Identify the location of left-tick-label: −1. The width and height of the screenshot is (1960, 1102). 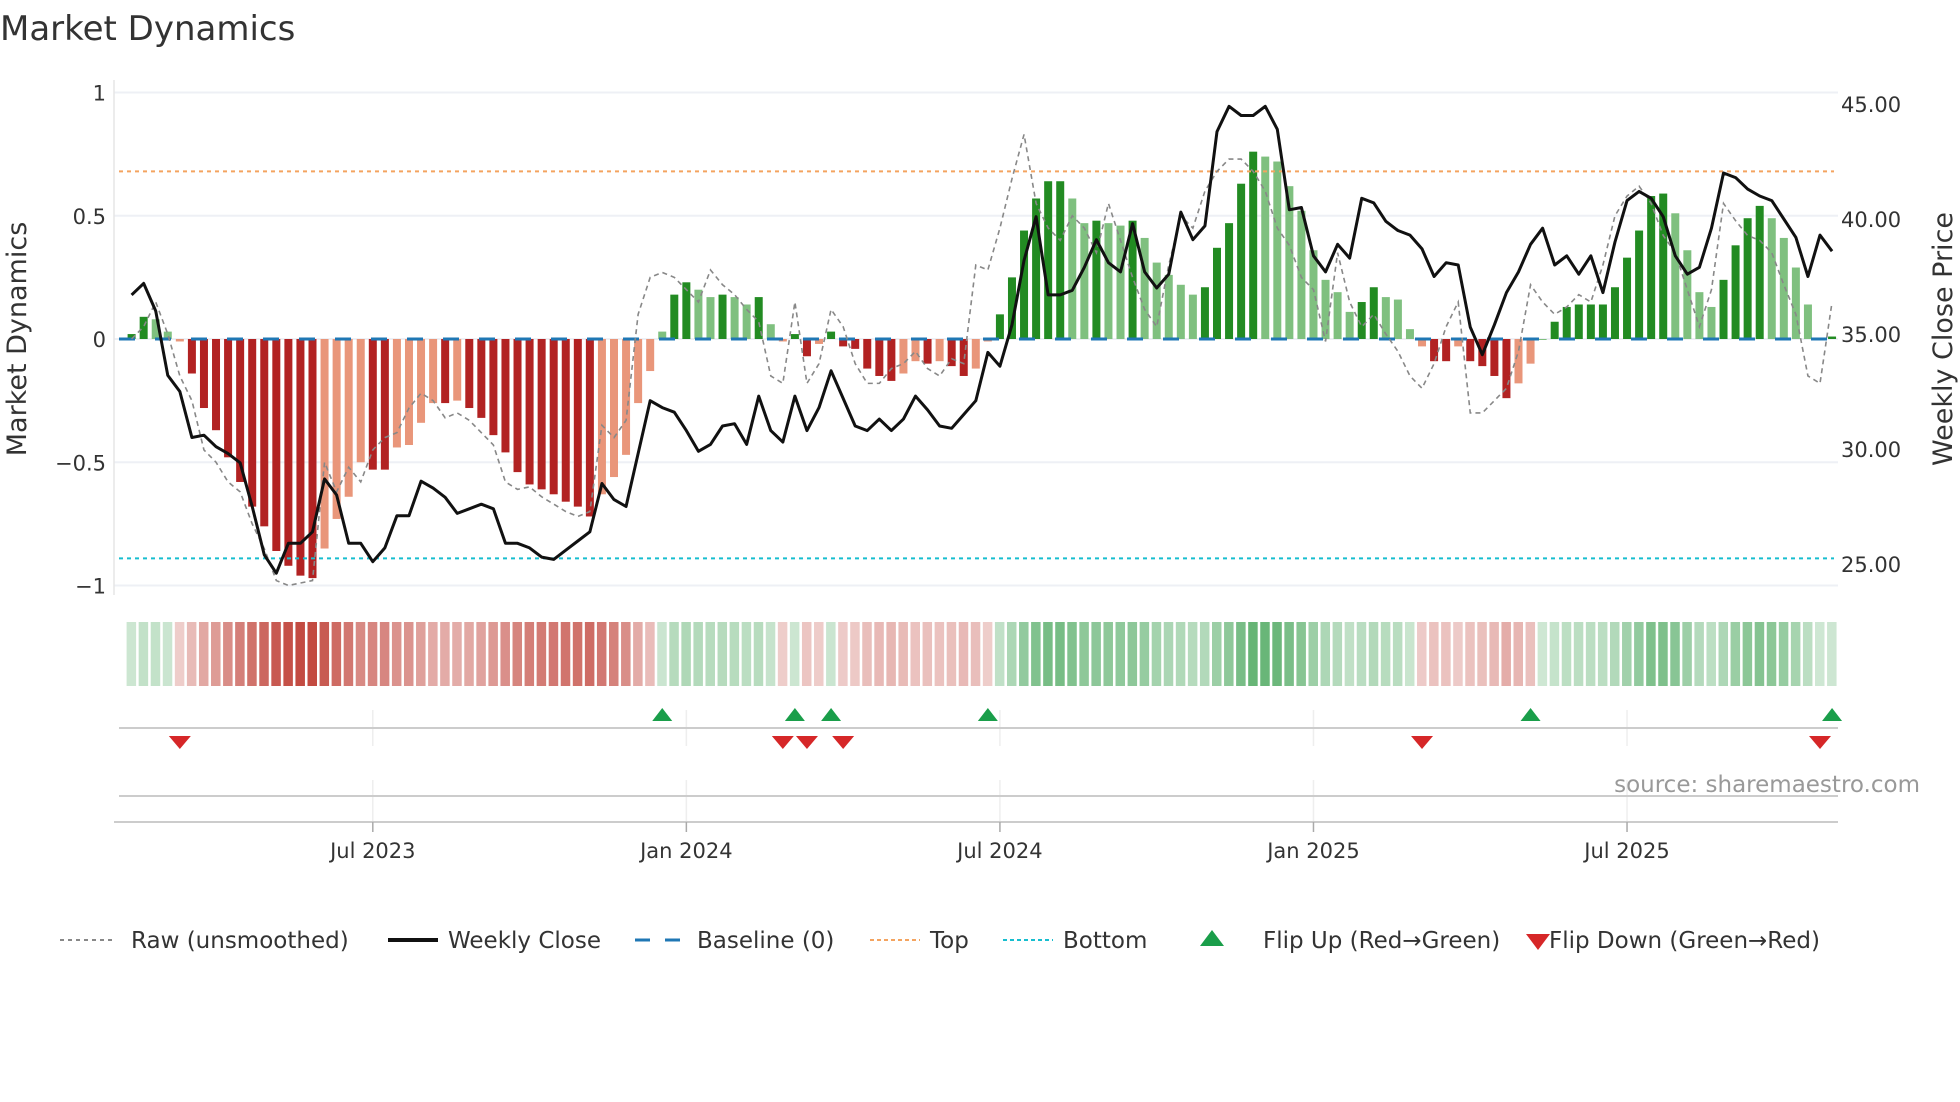
(90, 587).